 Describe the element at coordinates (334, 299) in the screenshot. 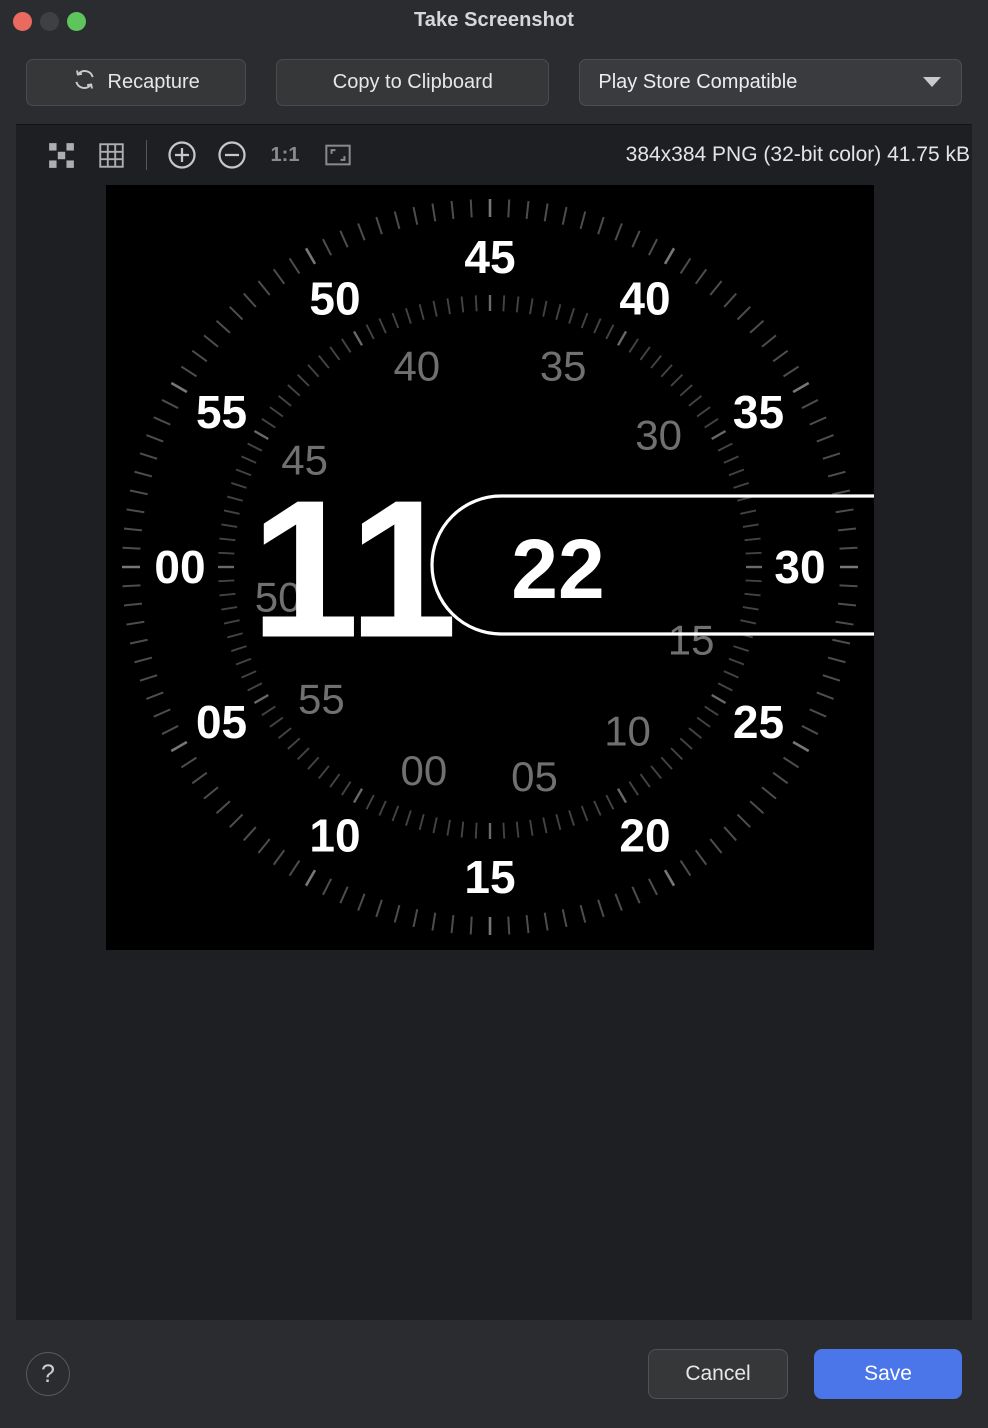

I see `svg-text: 50` at that location.